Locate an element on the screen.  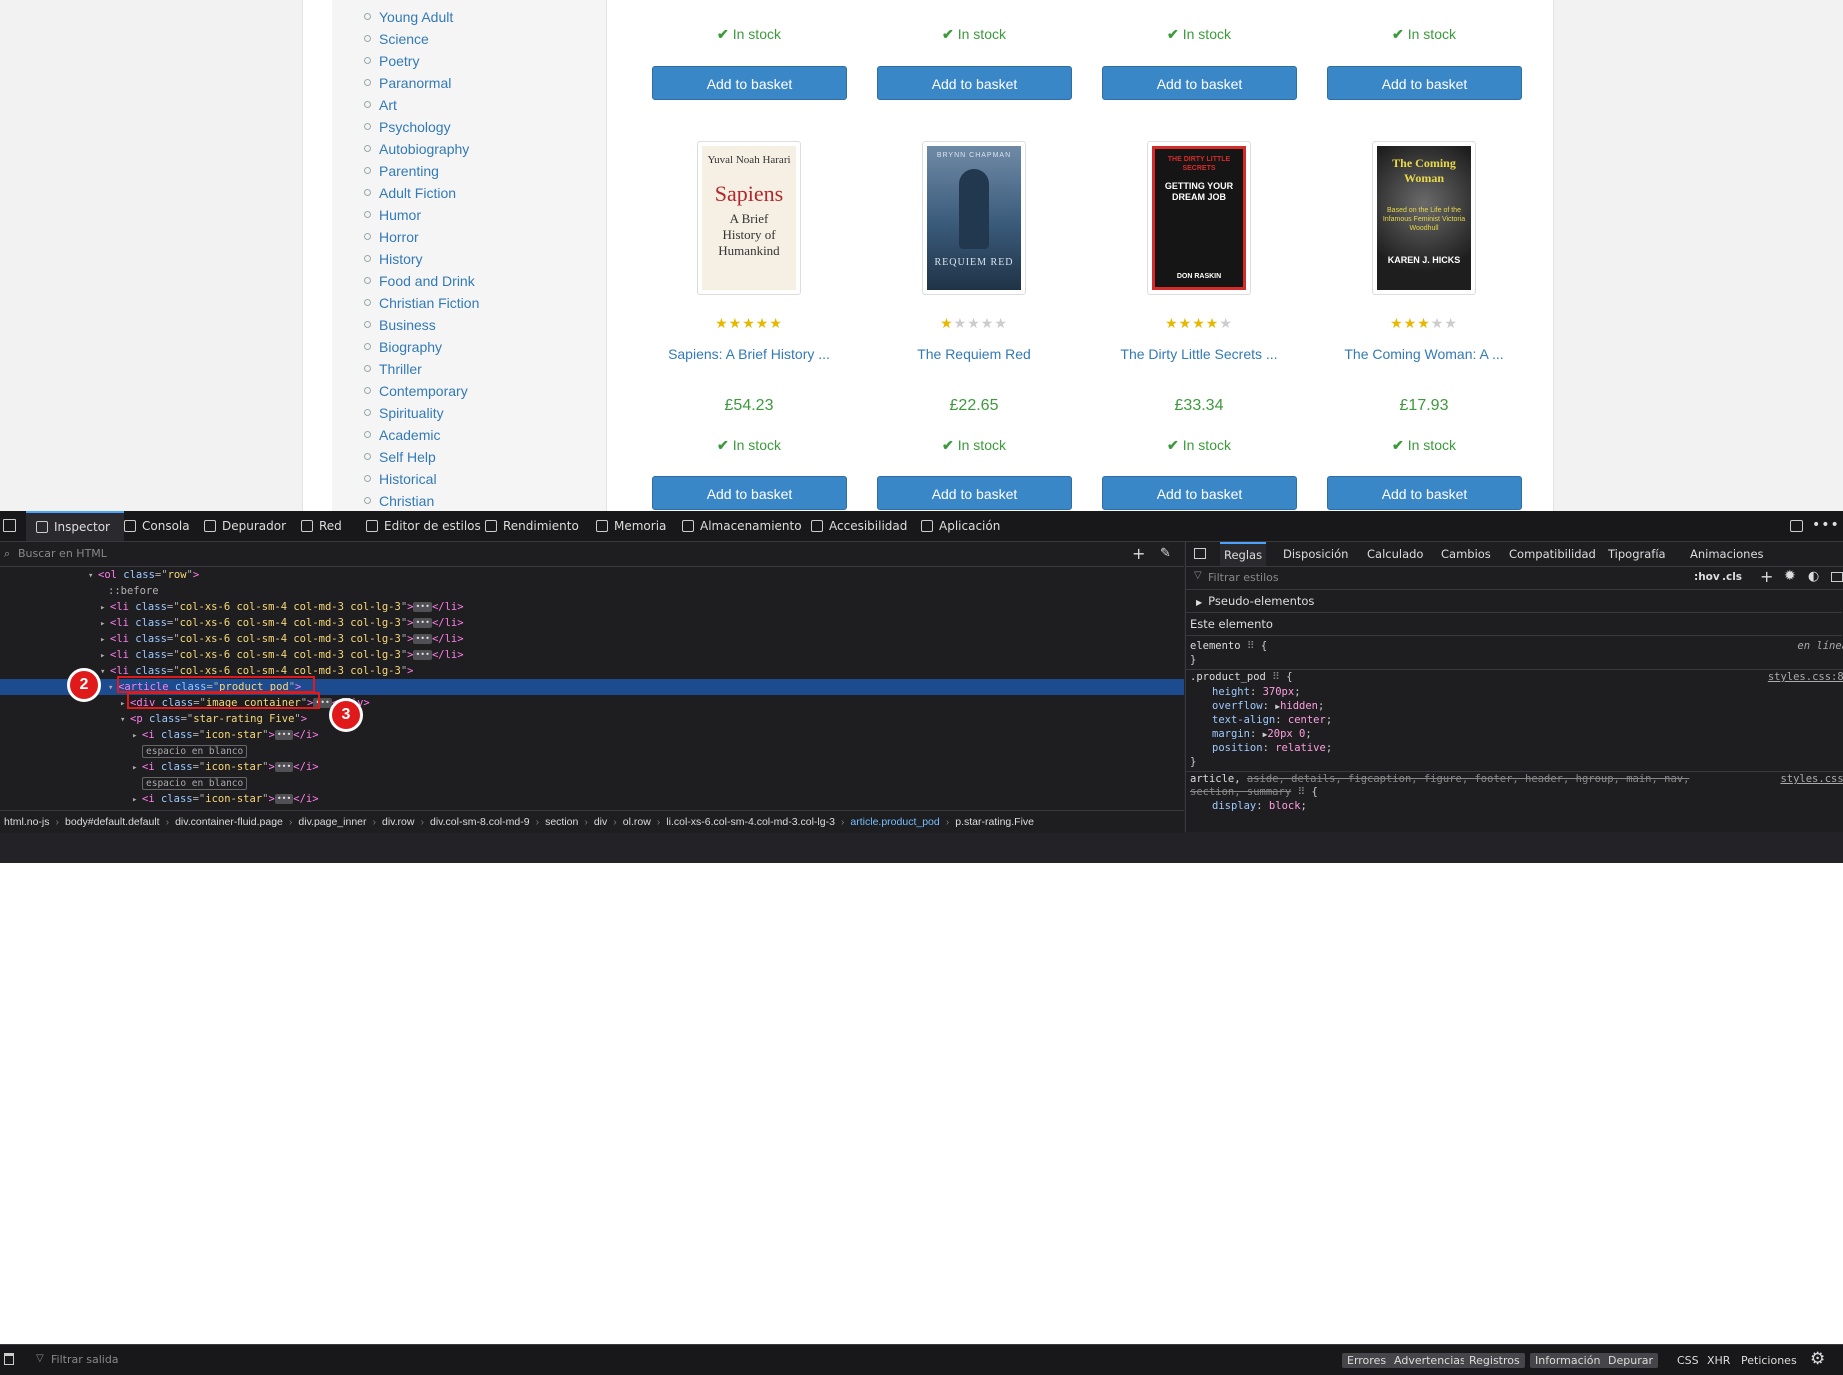
markup-node-row: ▾ <p class="star-rating Five"> is located at coordinates (592, 719).